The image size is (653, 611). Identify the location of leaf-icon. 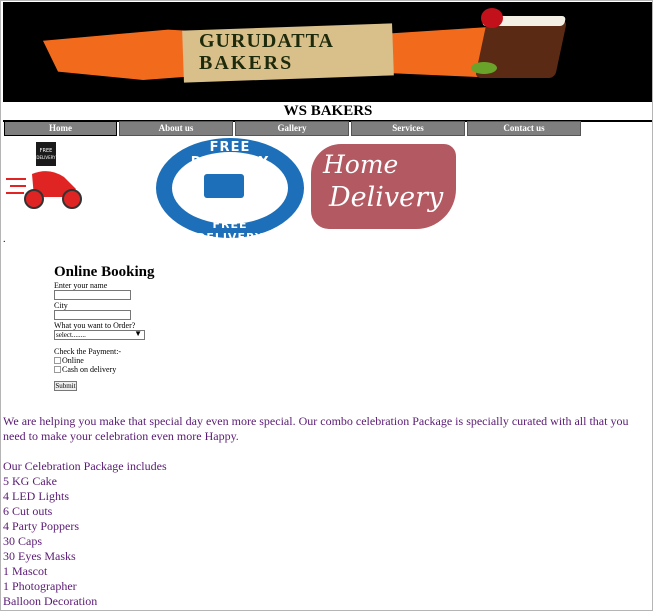
(484, 68).